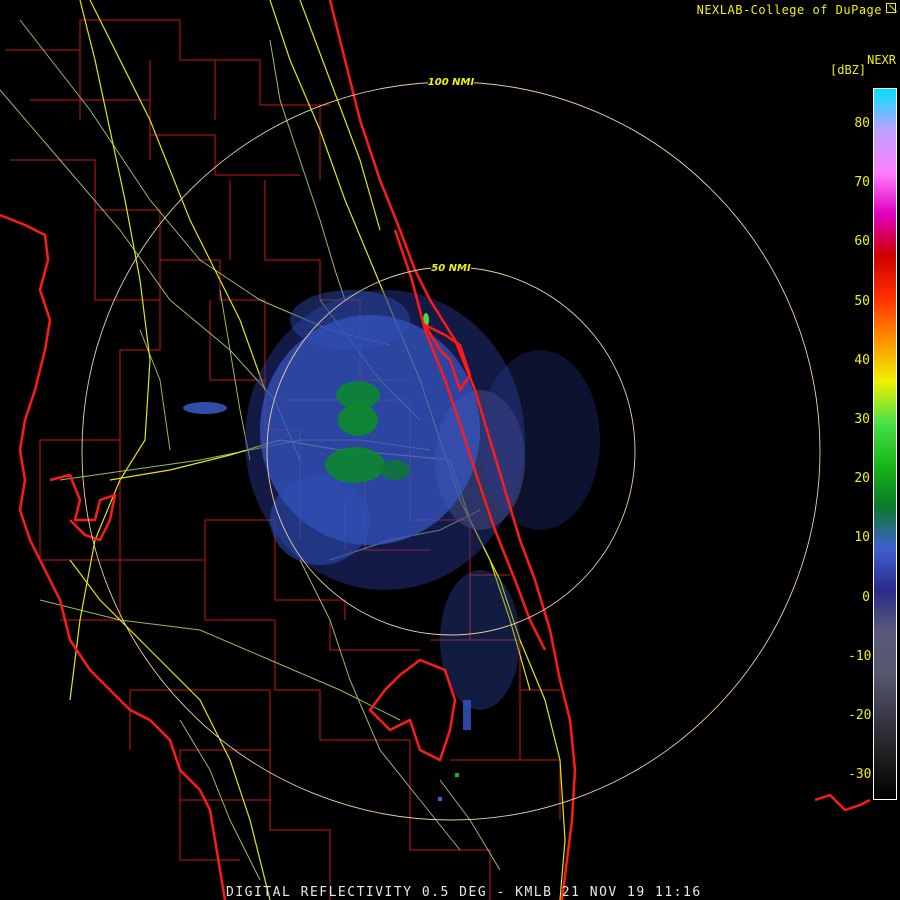 The image size is (900, 900). Describe the element at coordinates (862, 123) in the screenshot. I see `color-scale-tick: 80` at that location.